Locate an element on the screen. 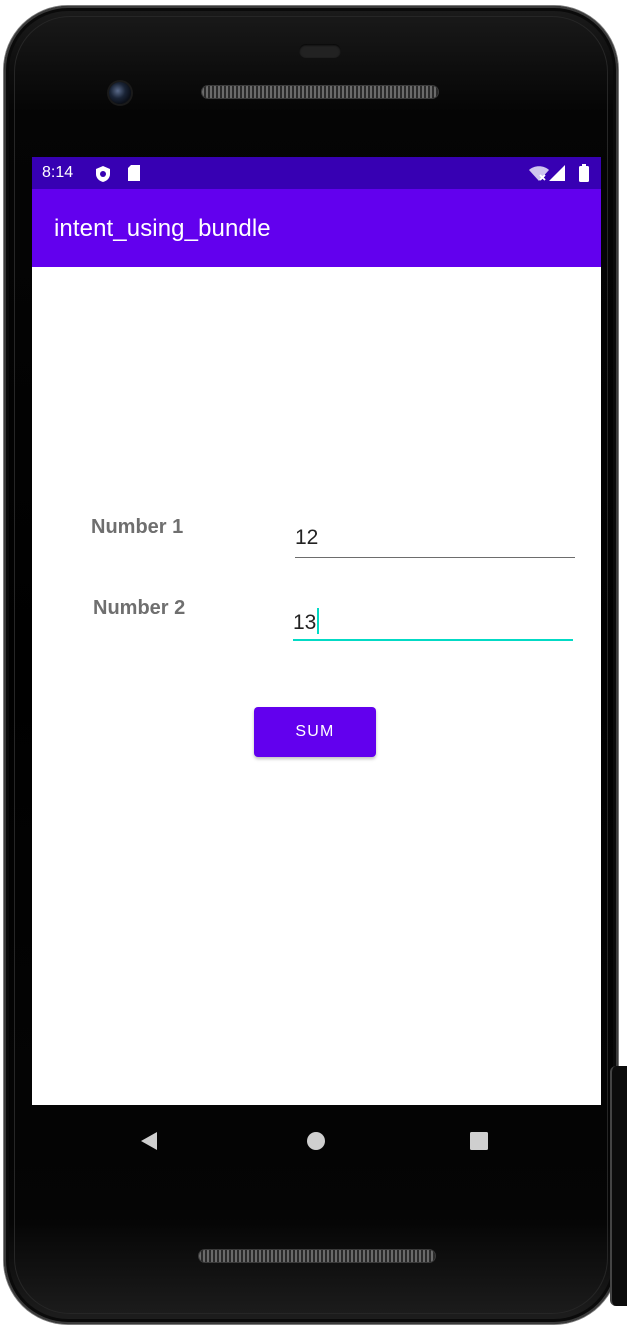 Image resolution: width=627 pixels, height=1328 pixels. home-icon is located at coordinates (316, 1143).